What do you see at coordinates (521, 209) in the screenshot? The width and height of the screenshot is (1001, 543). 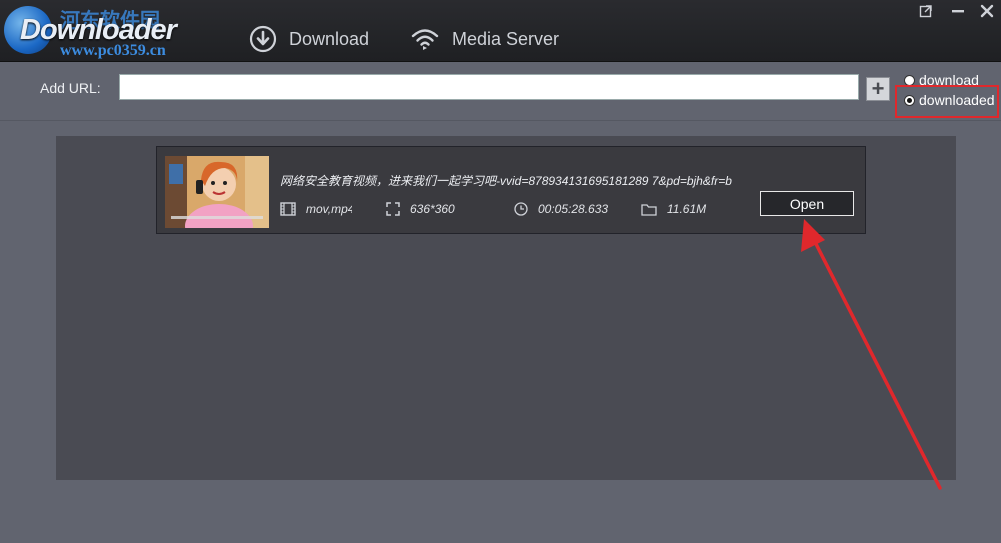 I see `clock-icon` at bounding box center [521, 209].